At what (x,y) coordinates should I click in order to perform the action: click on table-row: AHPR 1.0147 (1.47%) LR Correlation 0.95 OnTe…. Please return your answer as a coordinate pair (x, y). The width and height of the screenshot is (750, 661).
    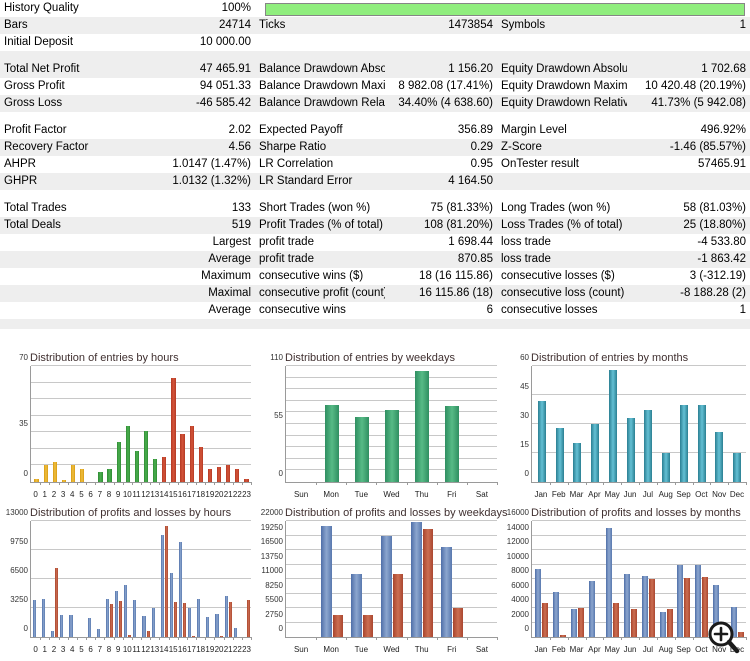
    Looking at the image, I should click on (375, 164).